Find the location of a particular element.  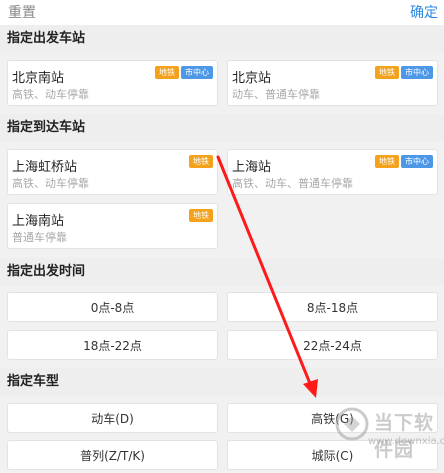

type-option-ztk: 普列(Z/T/K) is located at coordinates (112, 455).